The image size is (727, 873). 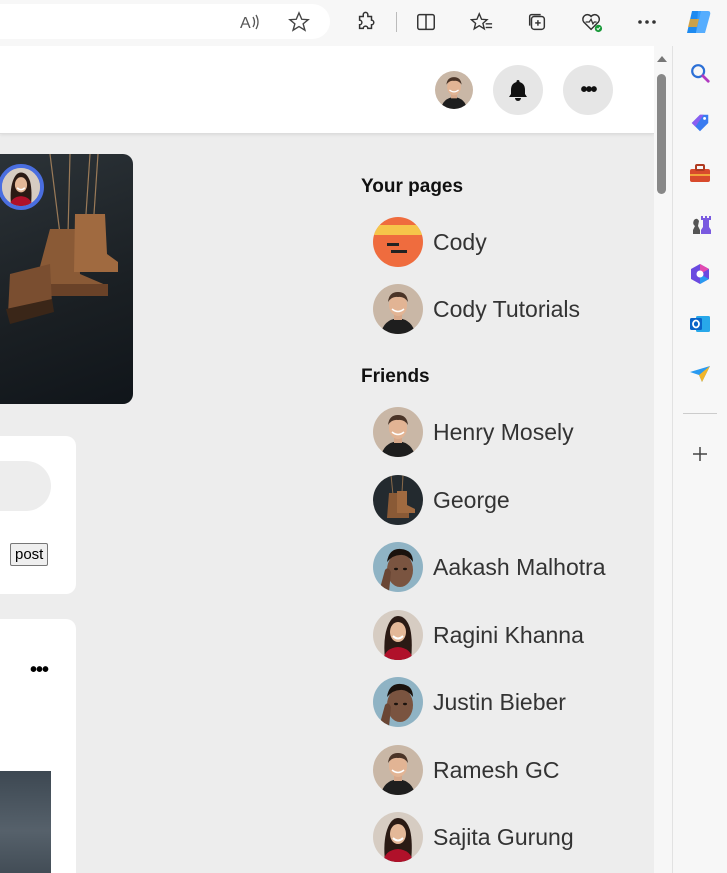 I want to click on friend-name: George, so click(x=471, y=499).